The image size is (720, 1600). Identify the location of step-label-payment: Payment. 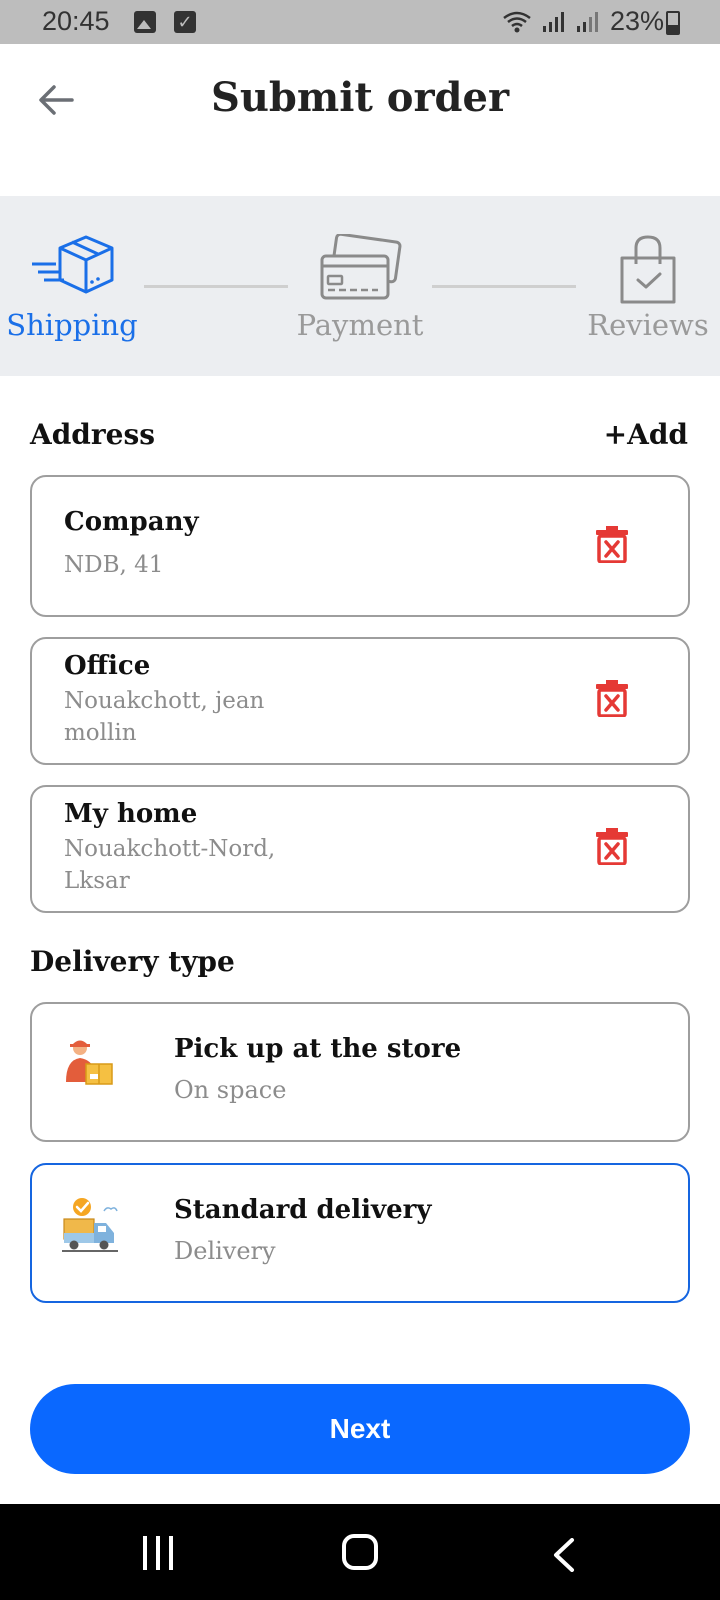
(360, 325).